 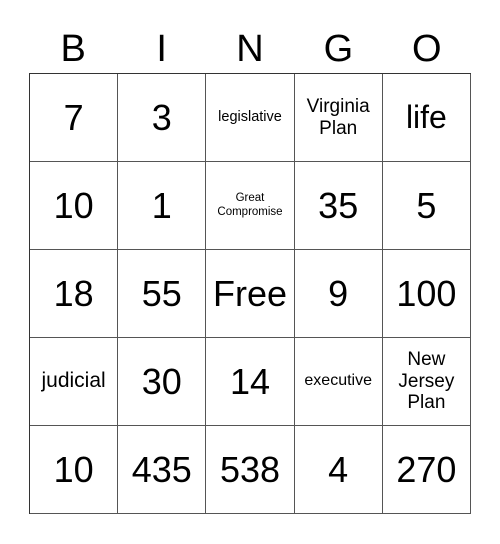 What do you see at coordinates (73, 49) in the screenshot?
I see `header-letter-b: B` at bounding box center [73, 49].